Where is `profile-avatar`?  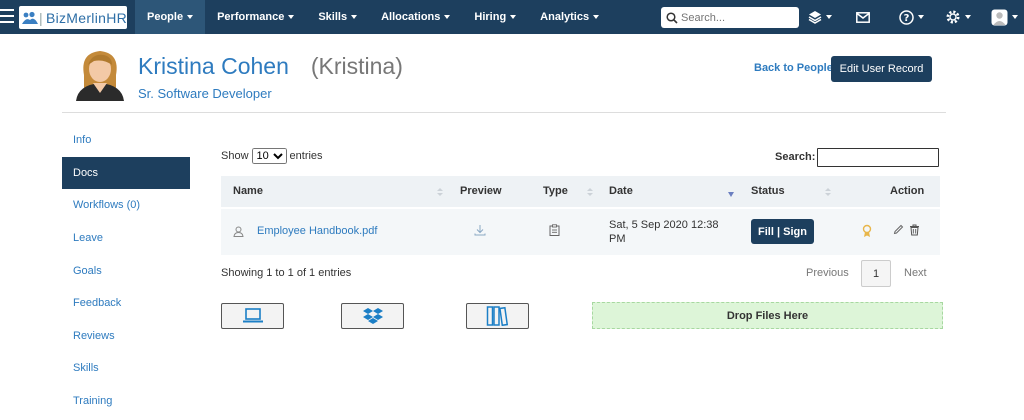
profile-avatar is located at coordinates (100, 73).